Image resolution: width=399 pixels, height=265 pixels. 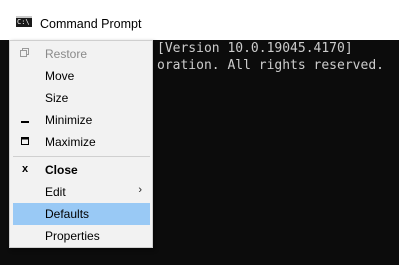 I want to click on menu-item-move: Move, so click(x=81, y=76).